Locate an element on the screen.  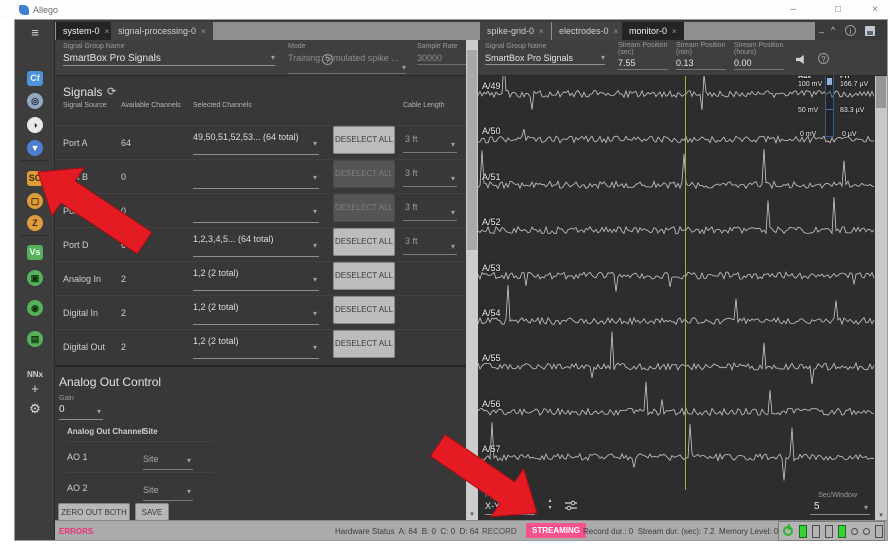
sidebar-item-sc-module-icon: SC is located at coordinates (35, 177).